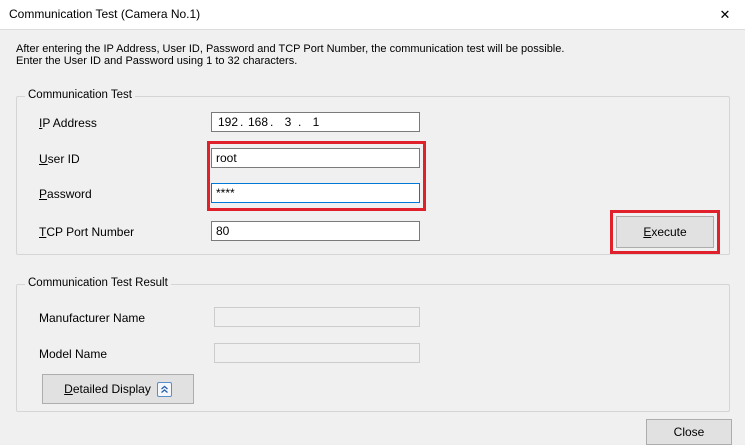  What do you see at coordinates (316, 176) in the screenshot?
I see `user-password-highlight` at bounding box center [316, 176].